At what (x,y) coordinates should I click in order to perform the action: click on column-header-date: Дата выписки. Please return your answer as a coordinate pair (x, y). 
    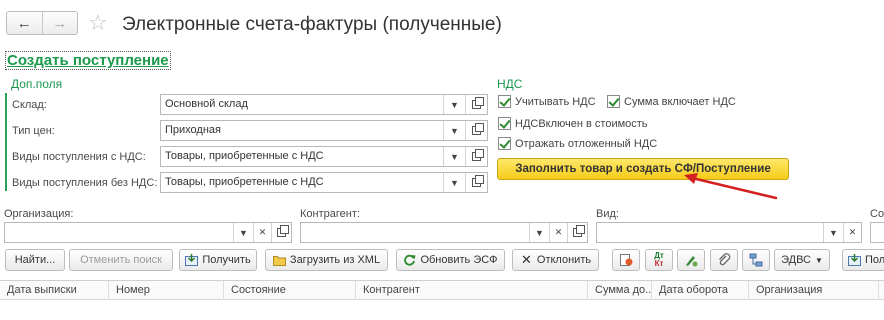
    Looking at the image, I should click on (54, 290).